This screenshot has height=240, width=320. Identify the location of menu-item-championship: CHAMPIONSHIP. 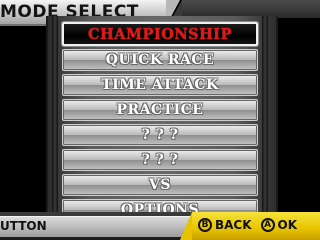
(160, 34).